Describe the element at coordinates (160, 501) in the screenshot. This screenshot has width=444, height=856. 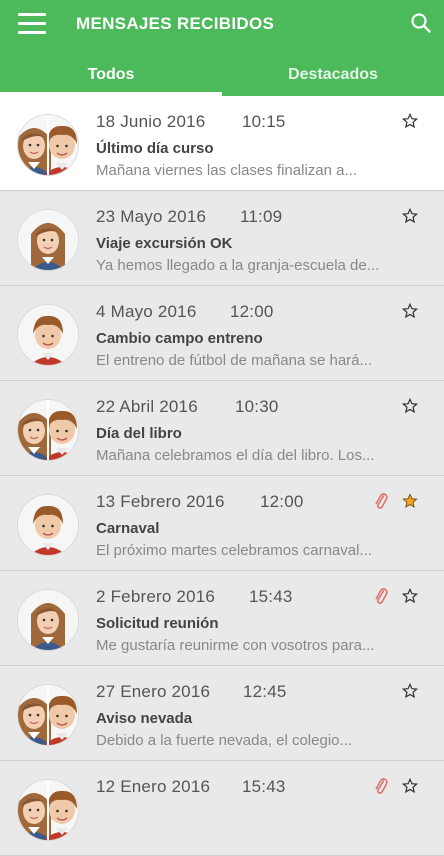
I see `message-date: 13 Febrero 2016` at that location.